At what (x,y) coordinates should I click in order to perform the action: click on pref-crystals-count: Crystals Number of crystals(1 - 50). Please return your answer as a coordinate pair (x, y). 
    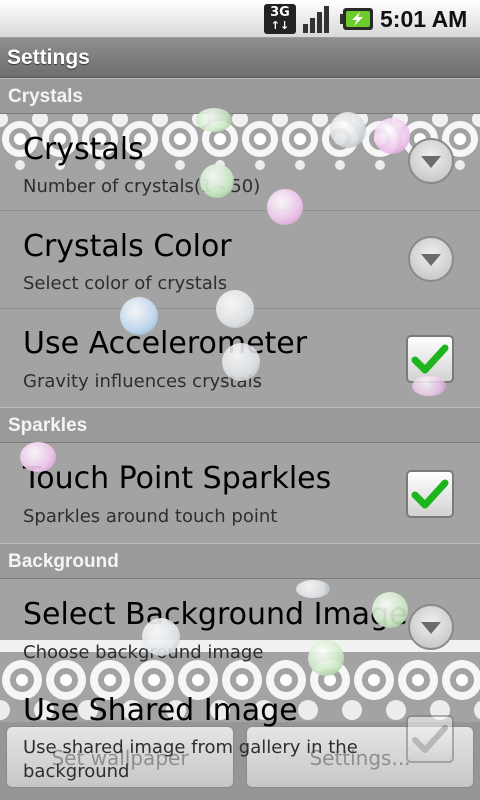
    Looking at the image, I should click on (240, 162).